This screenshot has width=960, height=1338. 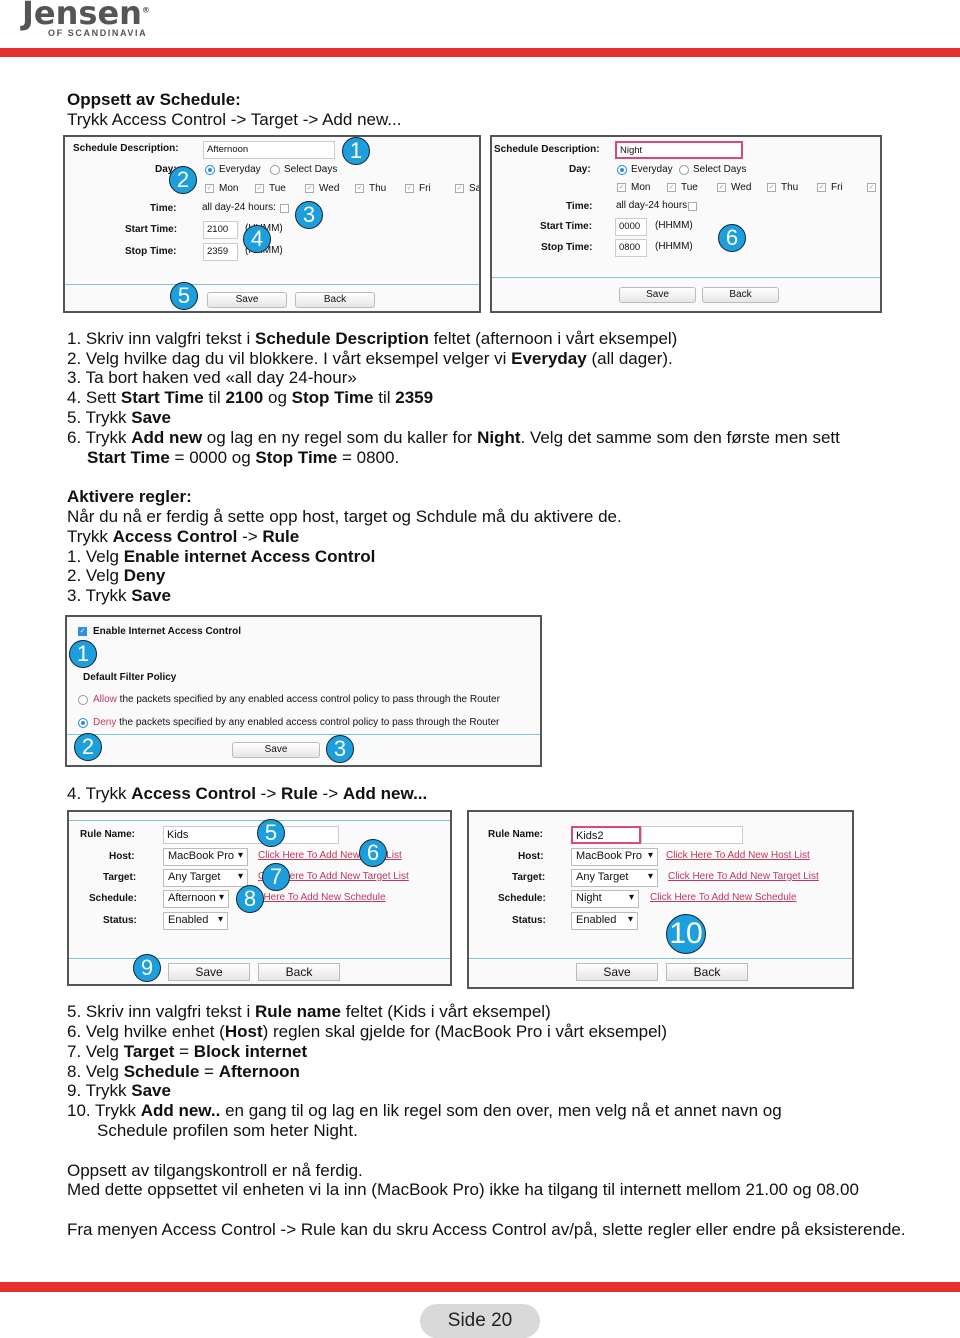 I want to click on label: Start Time:, so click(x=151, y=229).